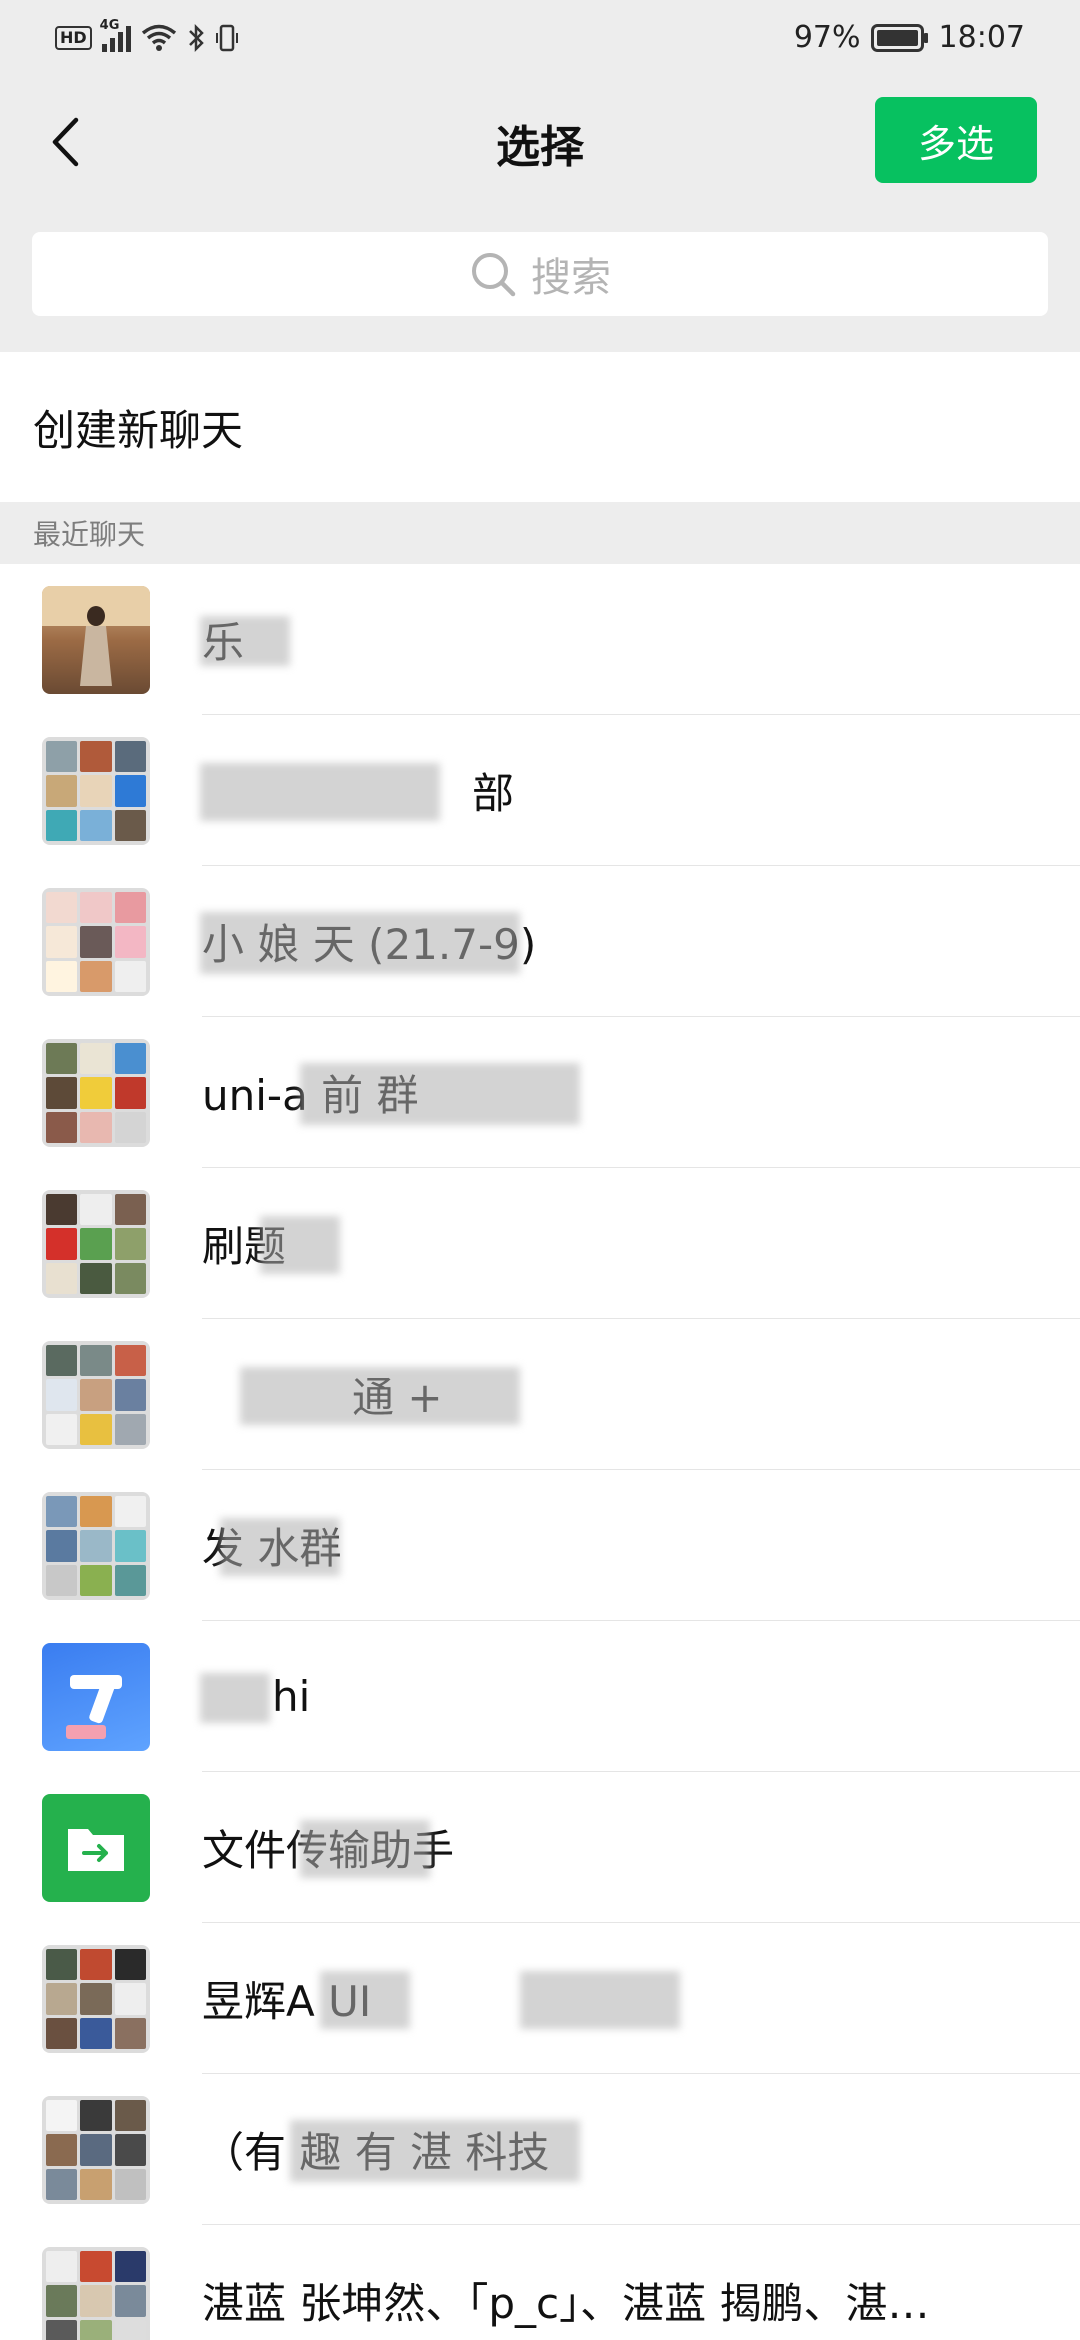 This screenshot has height=2340, width=1080. I want to click on search-input: 搜索, so click(540, 274).